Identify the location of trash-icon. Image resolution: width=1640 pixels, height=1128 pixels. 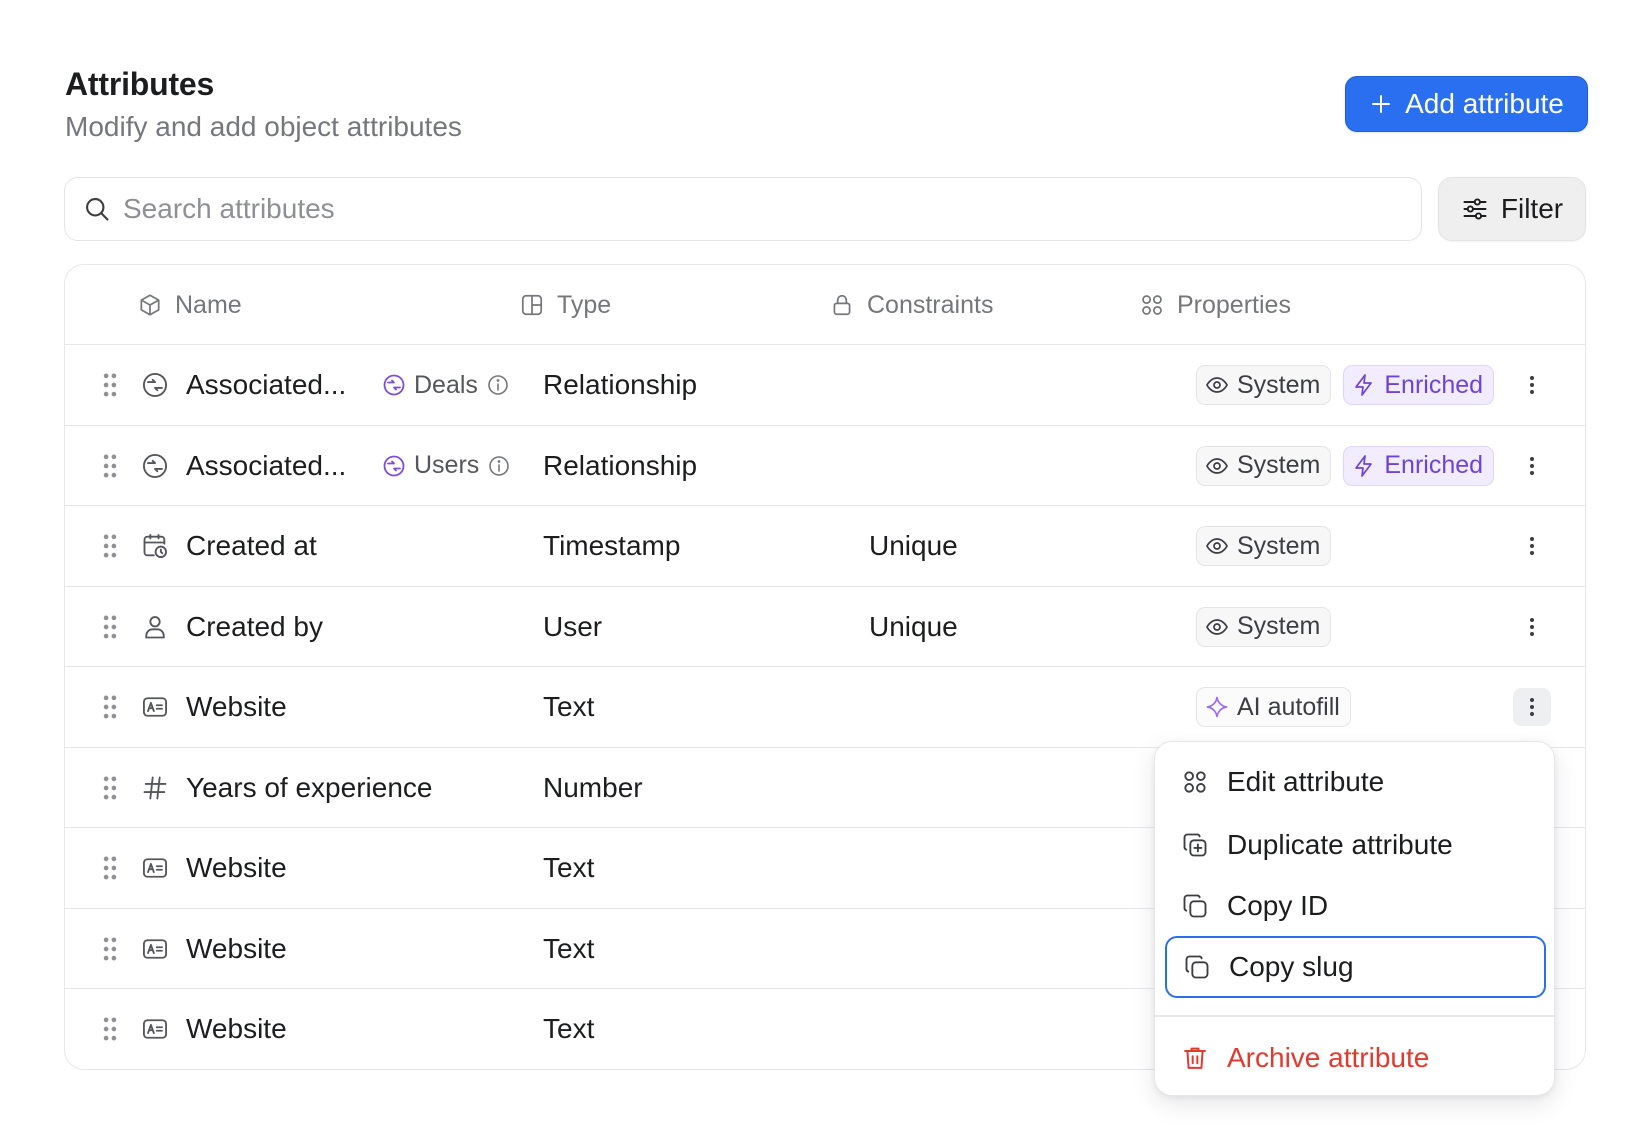
(1195, 1058).